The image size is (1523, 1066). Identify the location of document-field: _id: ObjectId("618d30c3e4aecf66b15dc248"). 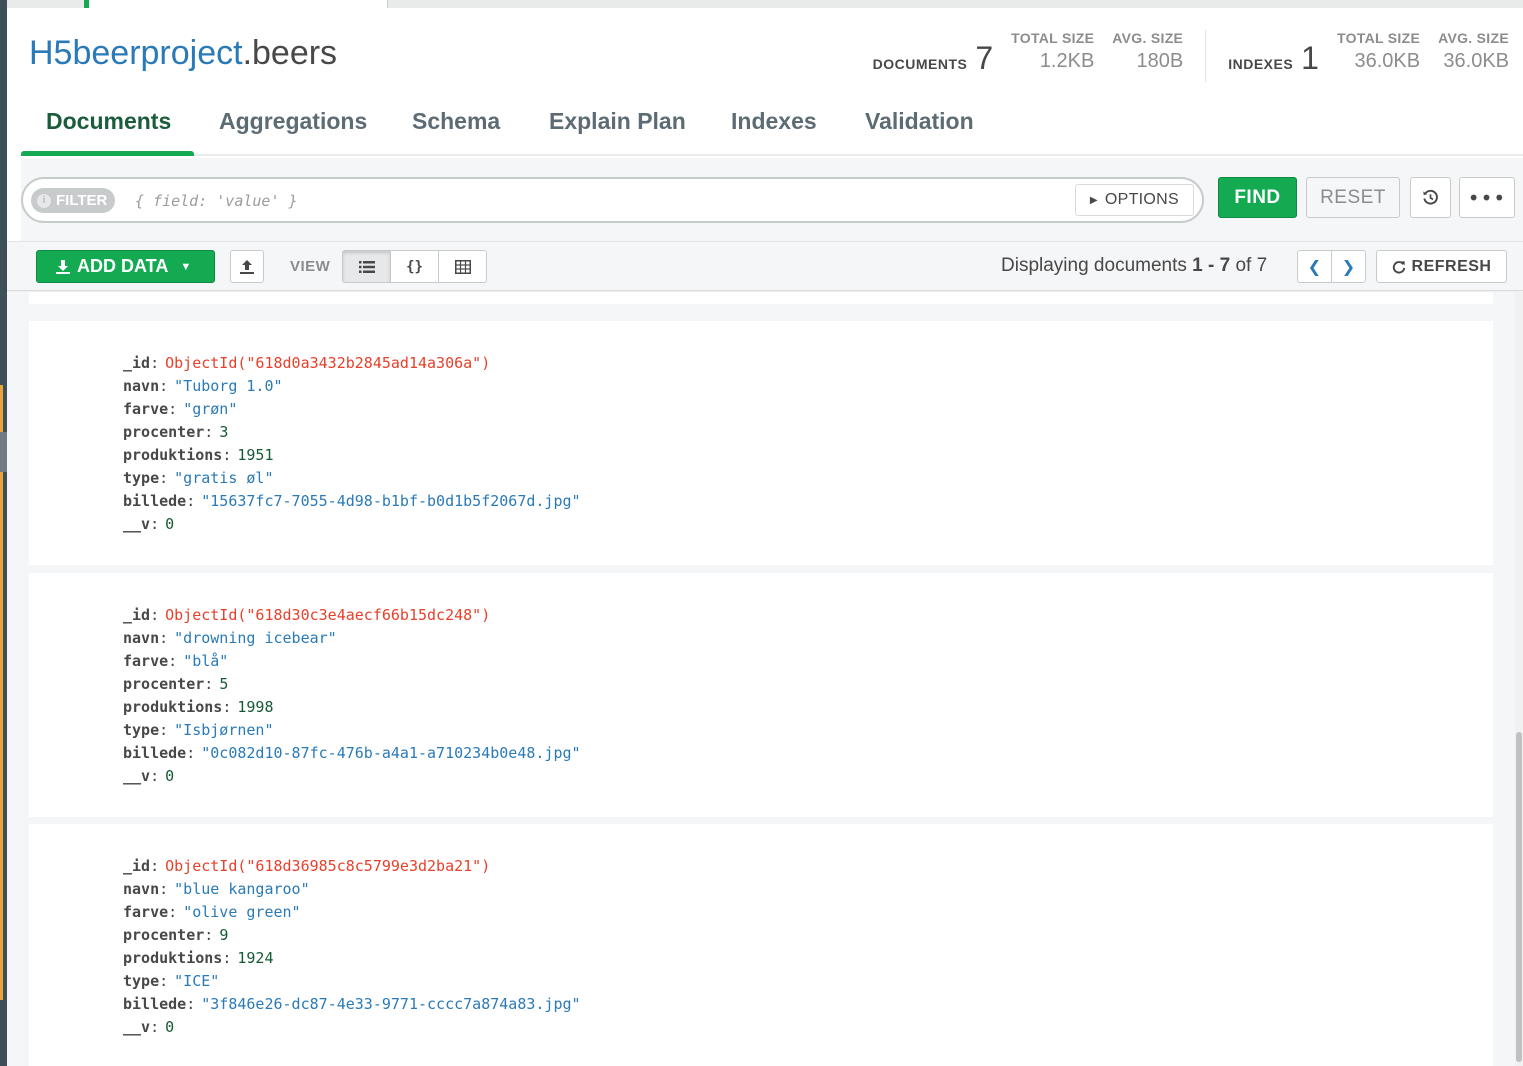
(352, 615).